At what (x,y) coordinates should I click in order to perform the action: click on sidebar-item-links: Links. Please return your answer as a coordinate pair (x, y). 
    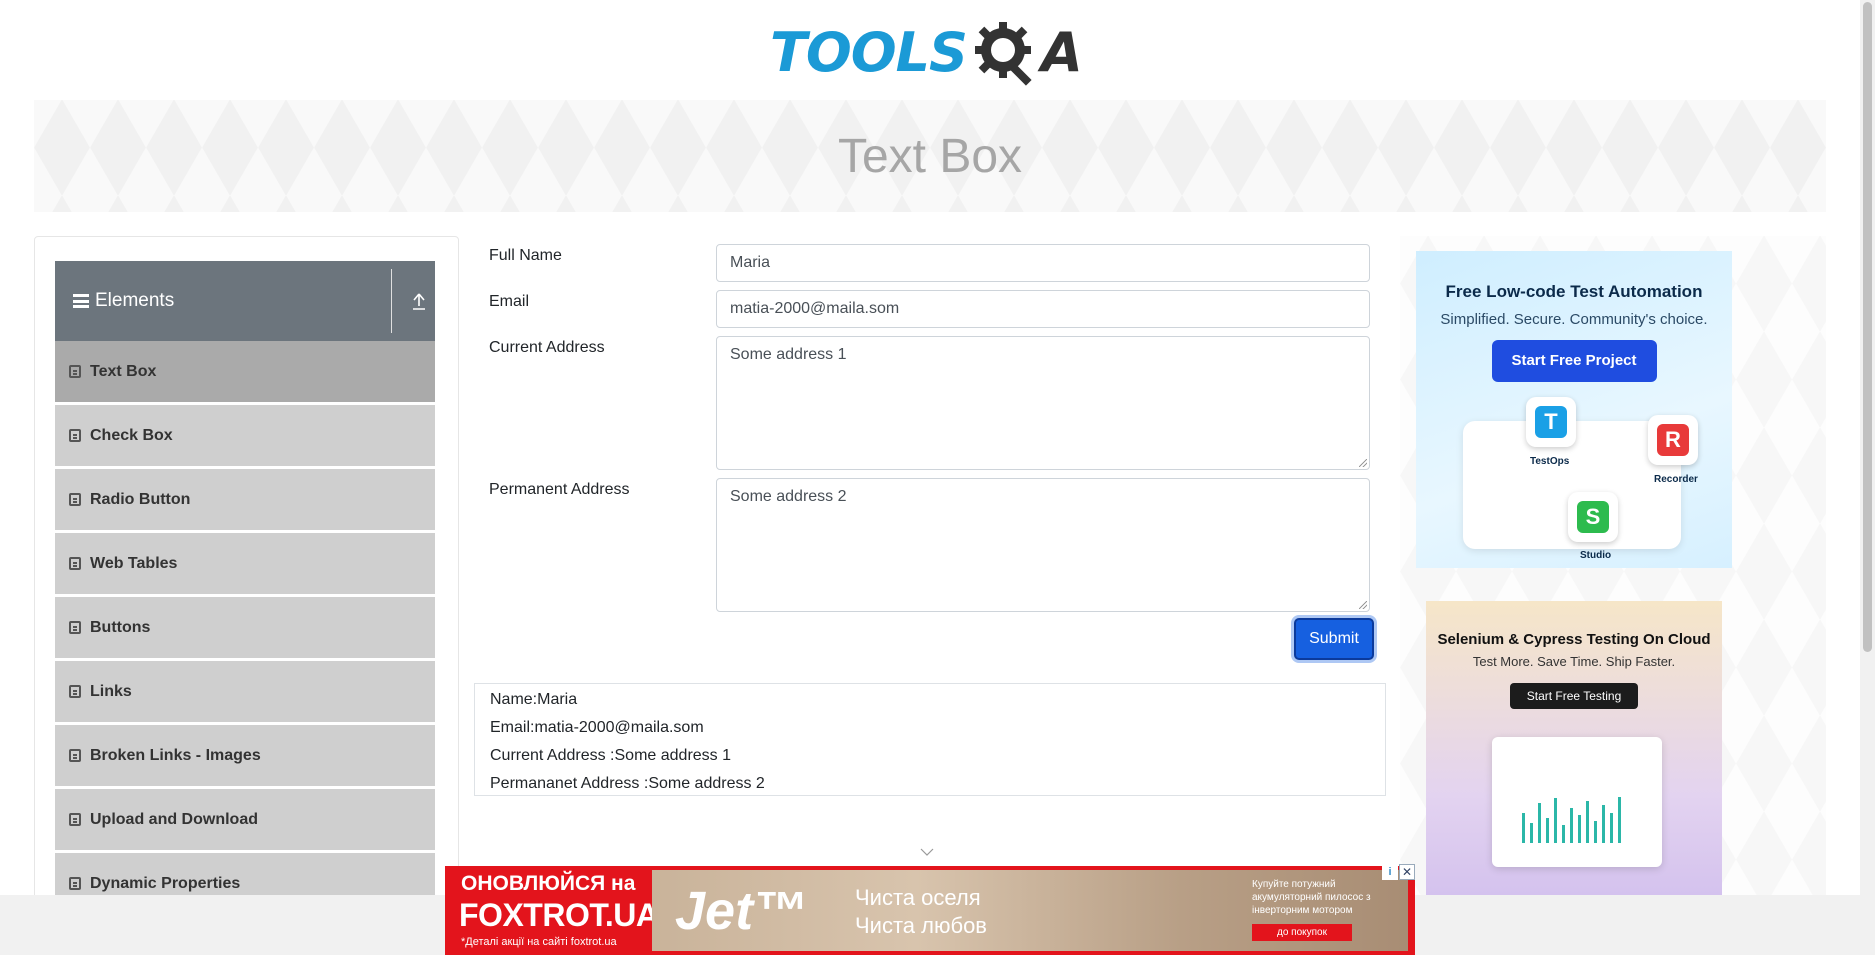
    Looking at the image, I should click on (245, 691).